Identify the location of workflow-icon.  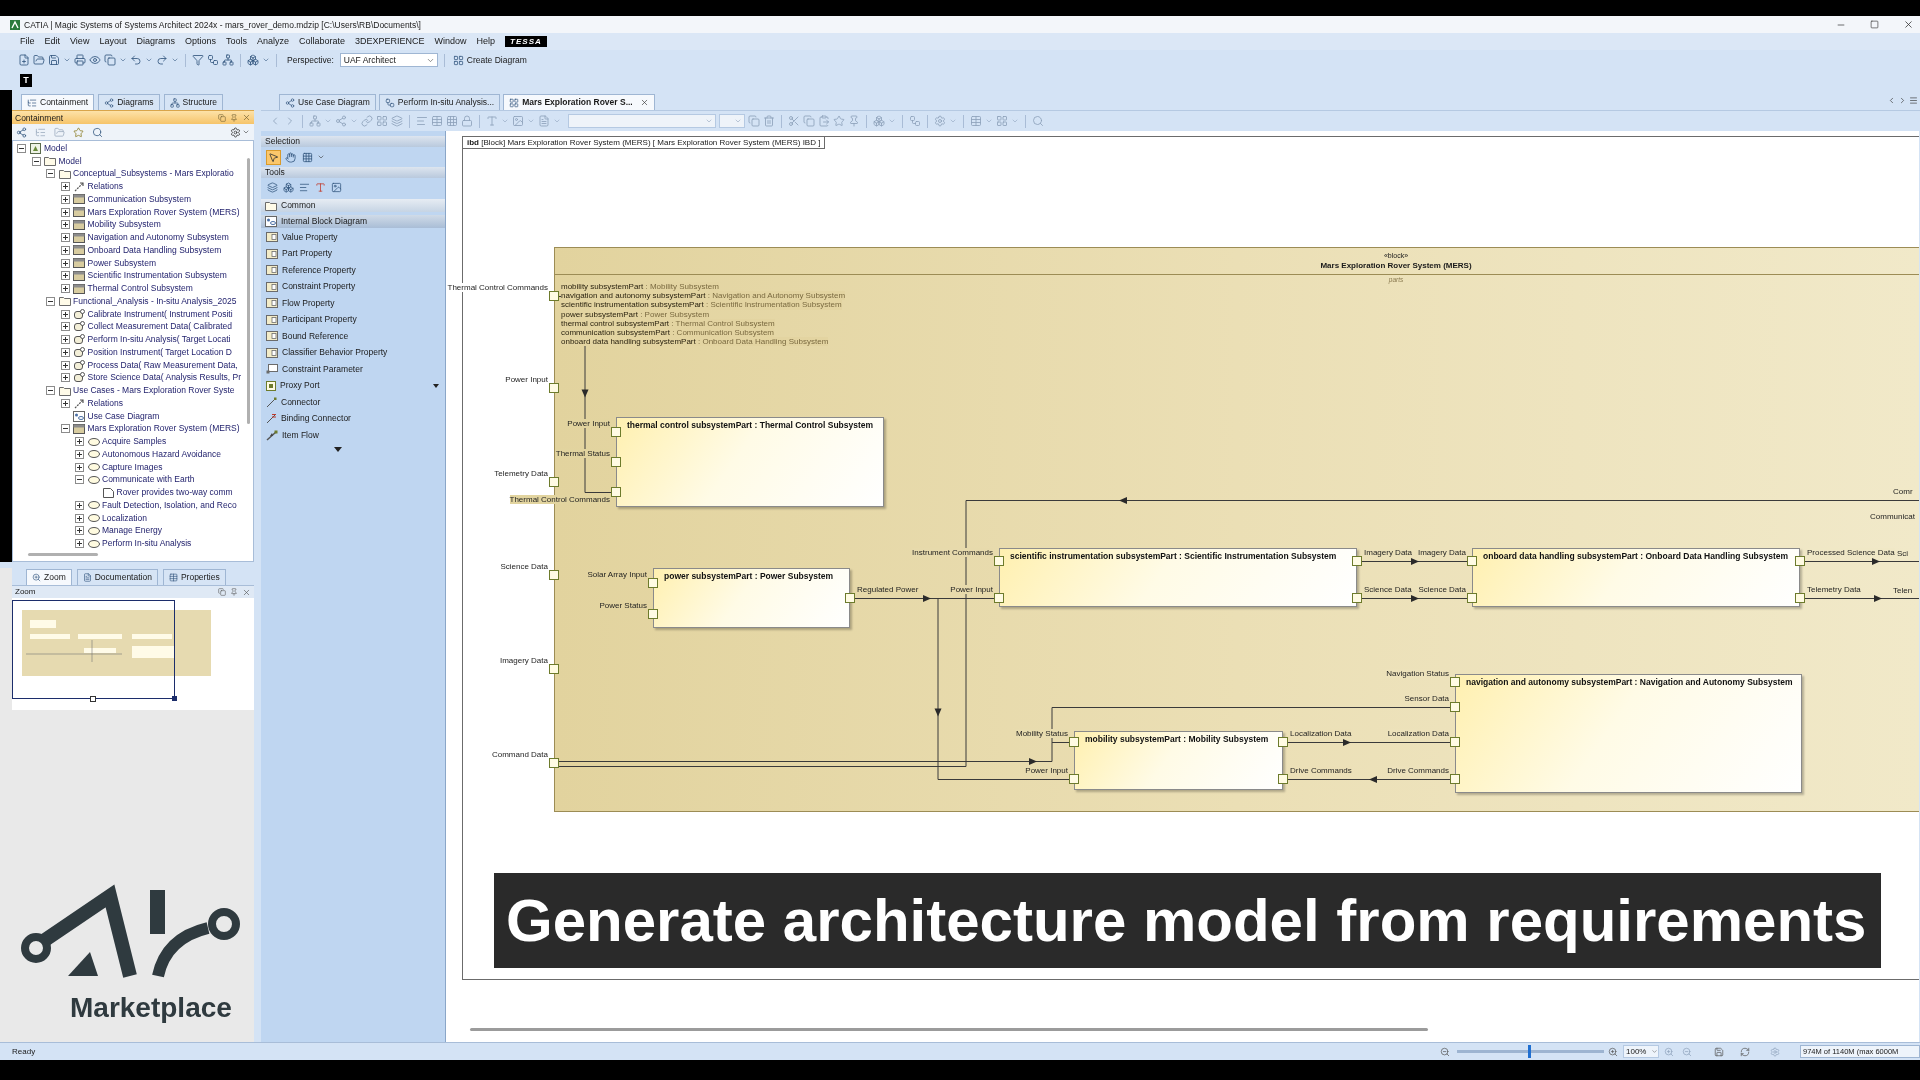
(389, 102).